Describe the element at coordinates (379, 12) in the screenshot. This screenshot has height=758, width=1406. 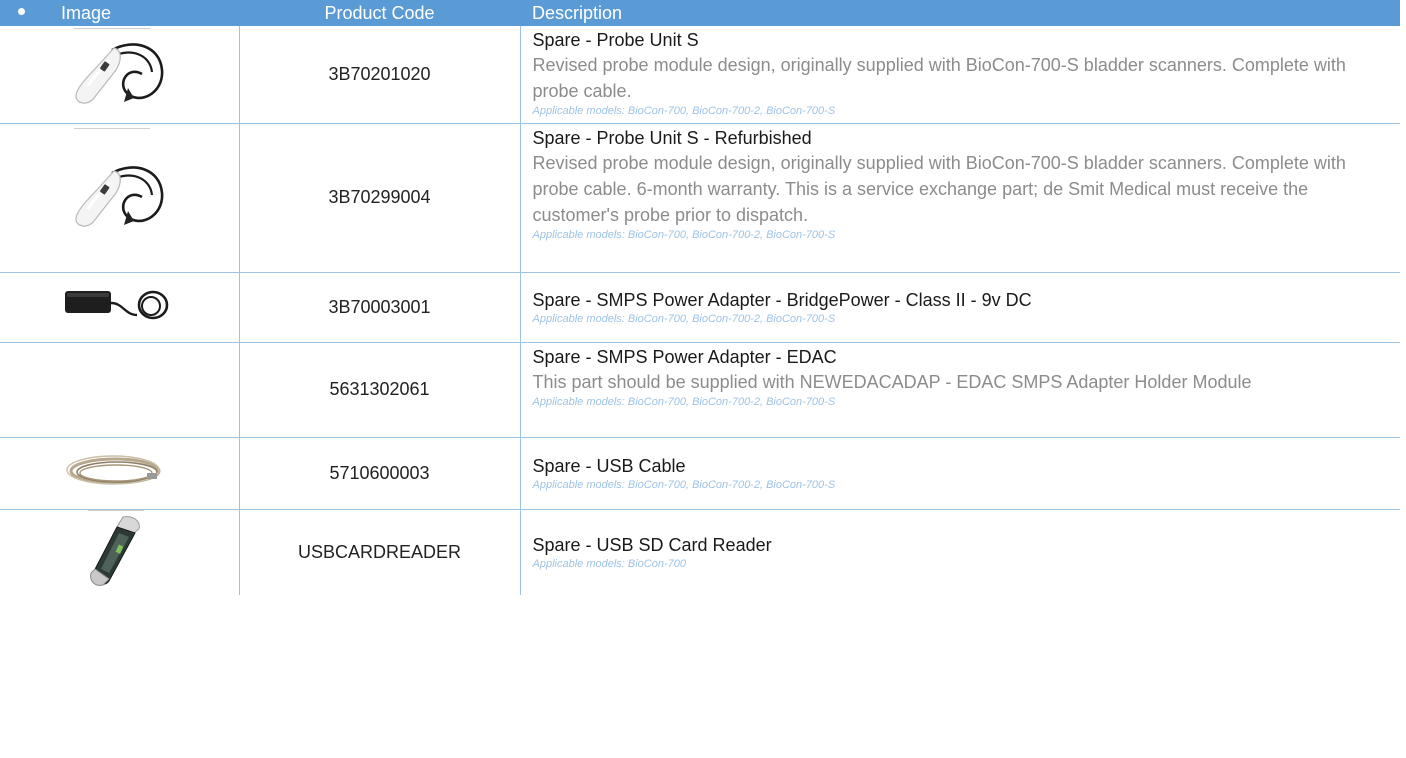
I see `header-product-code: Product Code` at that location.